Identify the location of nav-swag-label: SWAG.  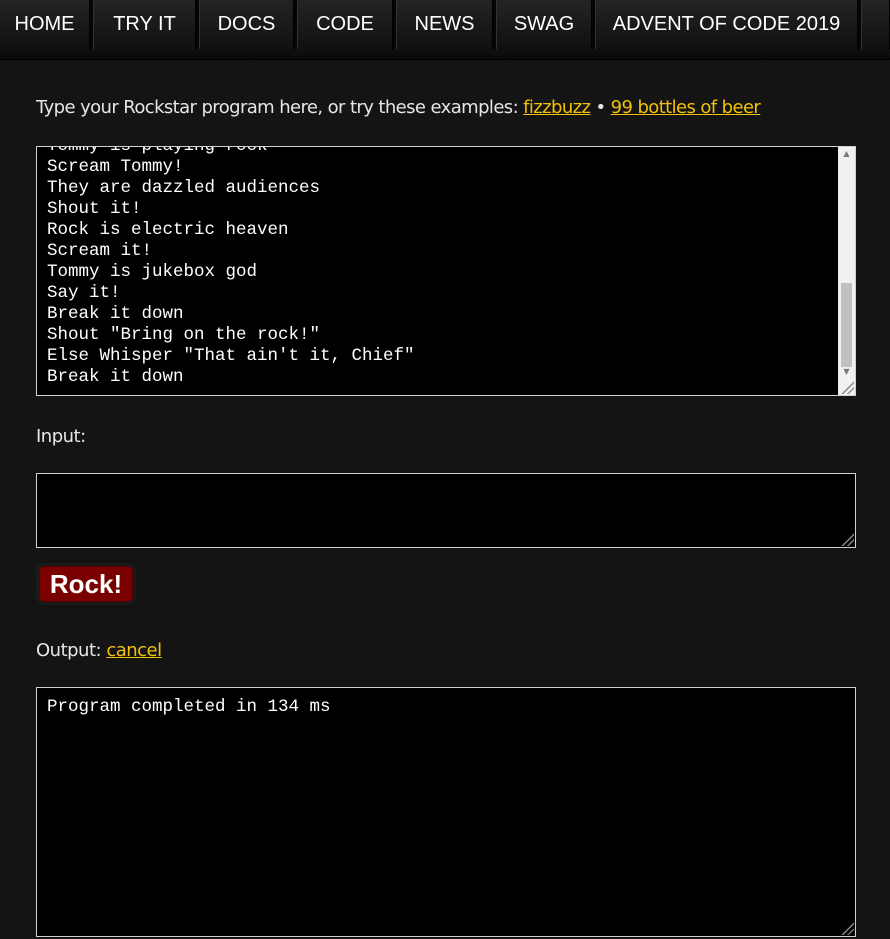
(544, 24).